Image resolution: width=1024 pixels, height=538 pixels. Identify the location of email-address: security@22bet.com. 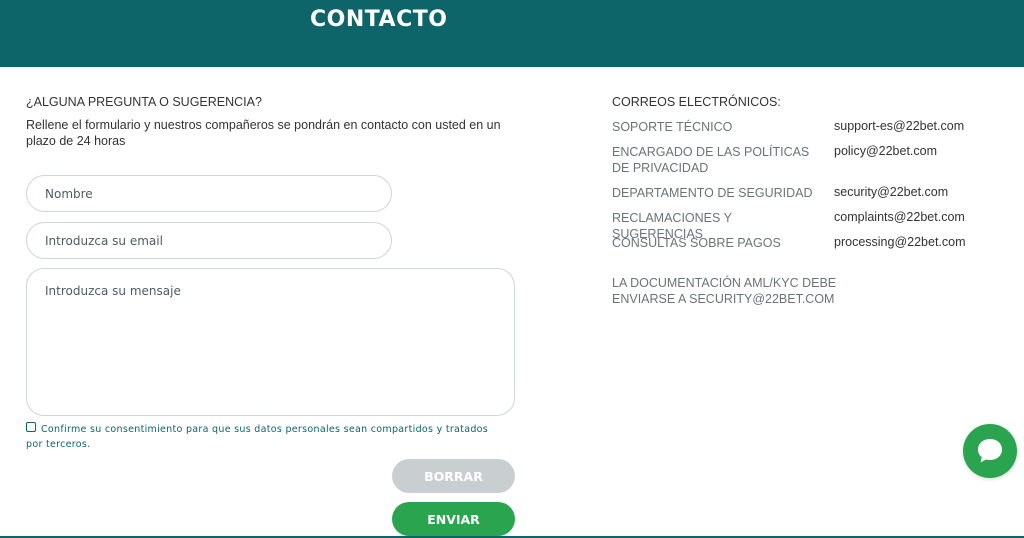
(891, 192).